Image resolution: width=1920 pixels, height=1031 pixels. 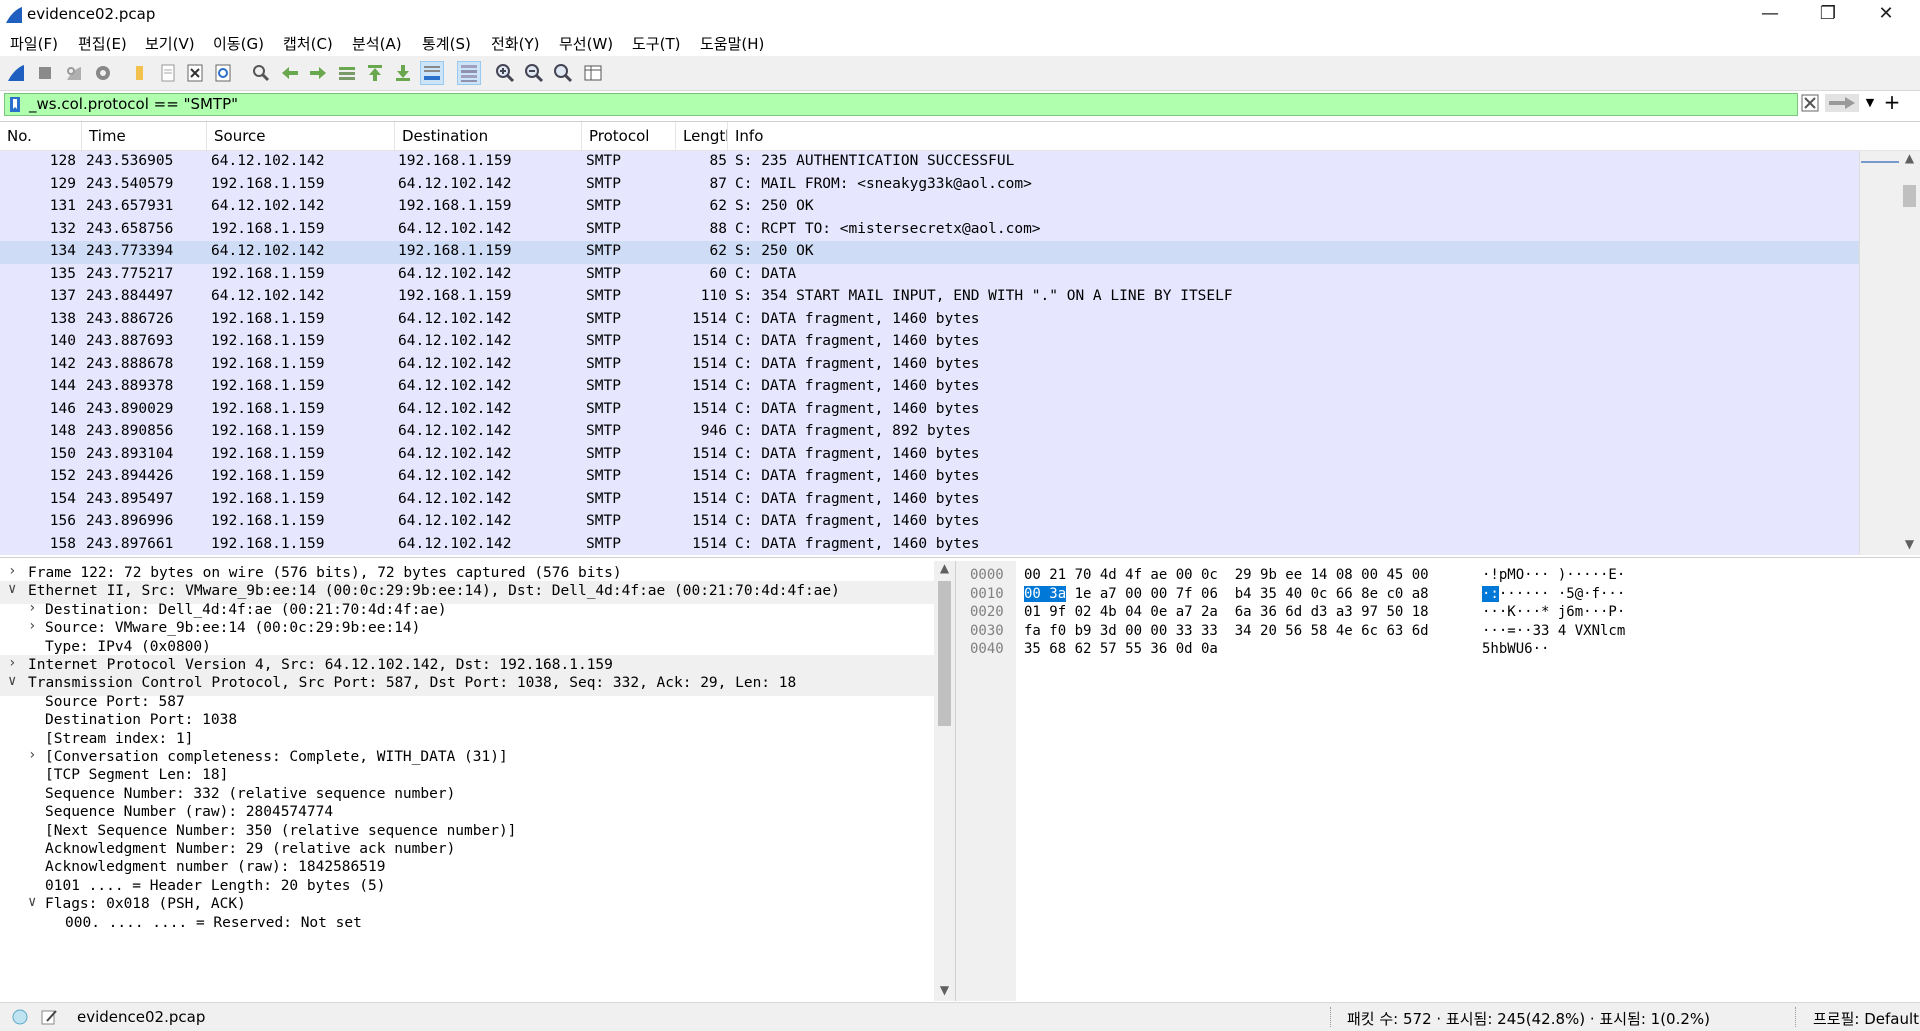 I want to click on go-to-packet-icon, so click(x=347, y=73).